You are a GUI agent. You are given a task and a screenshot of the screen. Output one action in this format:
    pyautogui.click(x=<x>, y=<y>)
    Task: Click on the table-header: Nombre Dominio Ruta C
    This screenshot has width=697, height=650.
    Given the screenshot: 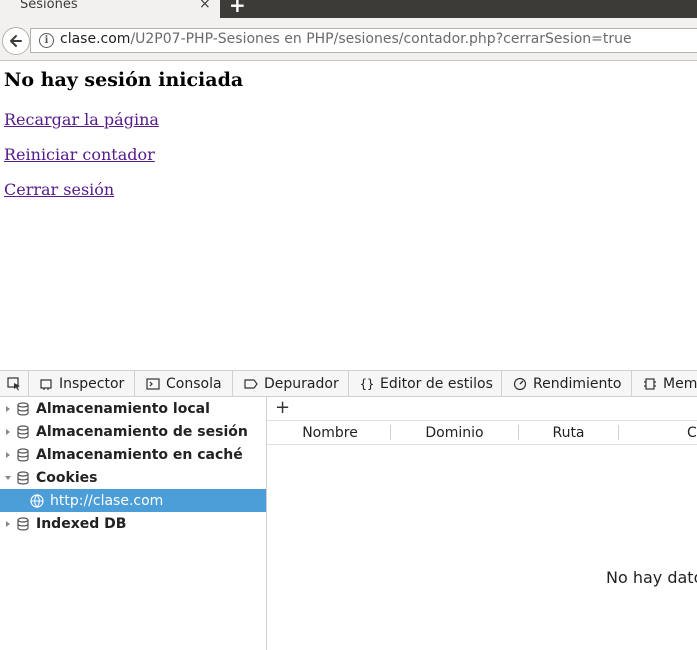 What is the action you would take?
    pyautogui.click(x=482, y=433)
    